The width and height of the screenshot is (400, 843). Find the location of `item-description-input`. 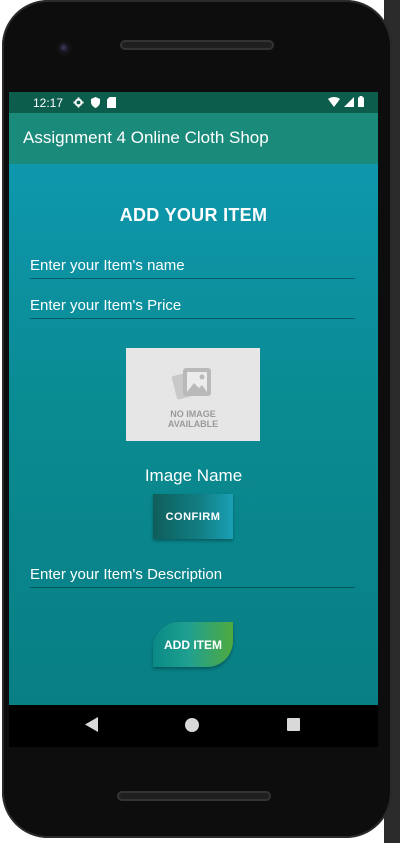

item-description-input is located at coordinates (192, 576).